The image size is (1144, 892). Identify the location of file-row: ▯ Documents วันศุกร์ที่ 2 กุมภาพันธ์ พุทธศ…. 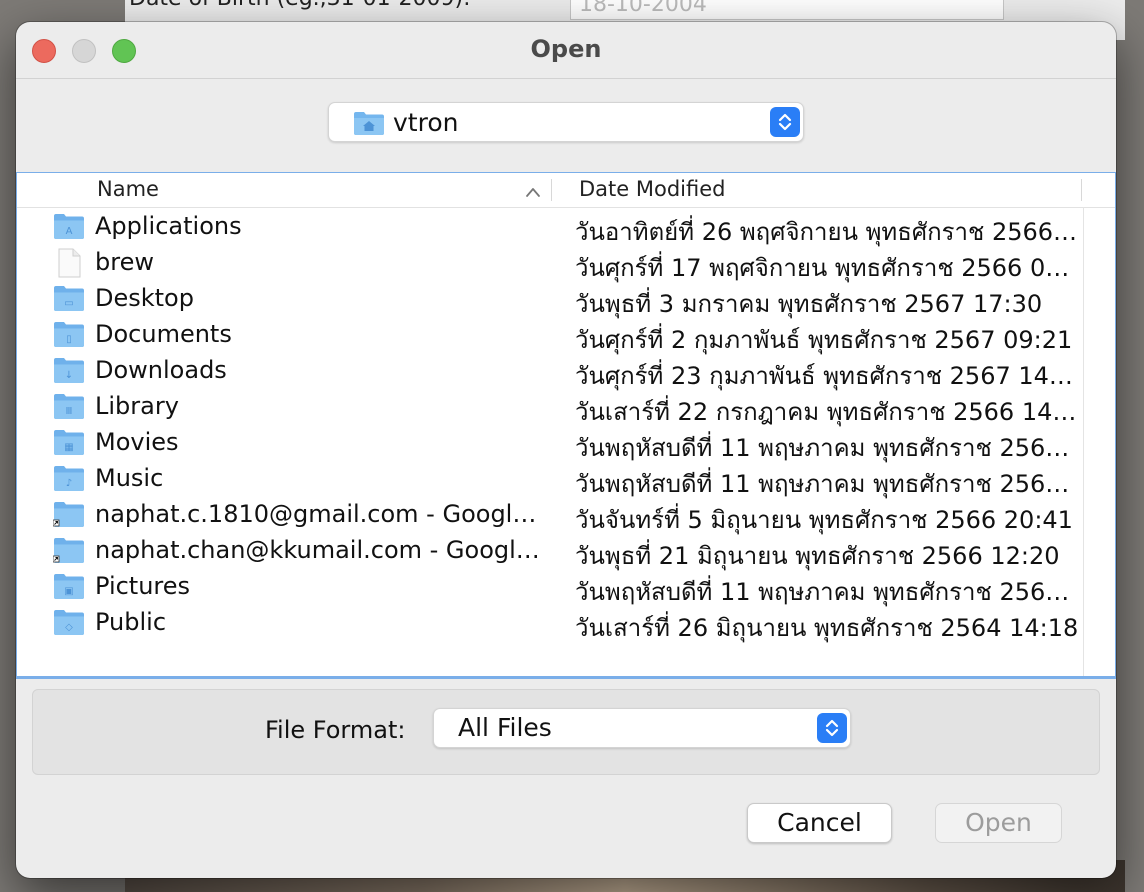
(550, 335).